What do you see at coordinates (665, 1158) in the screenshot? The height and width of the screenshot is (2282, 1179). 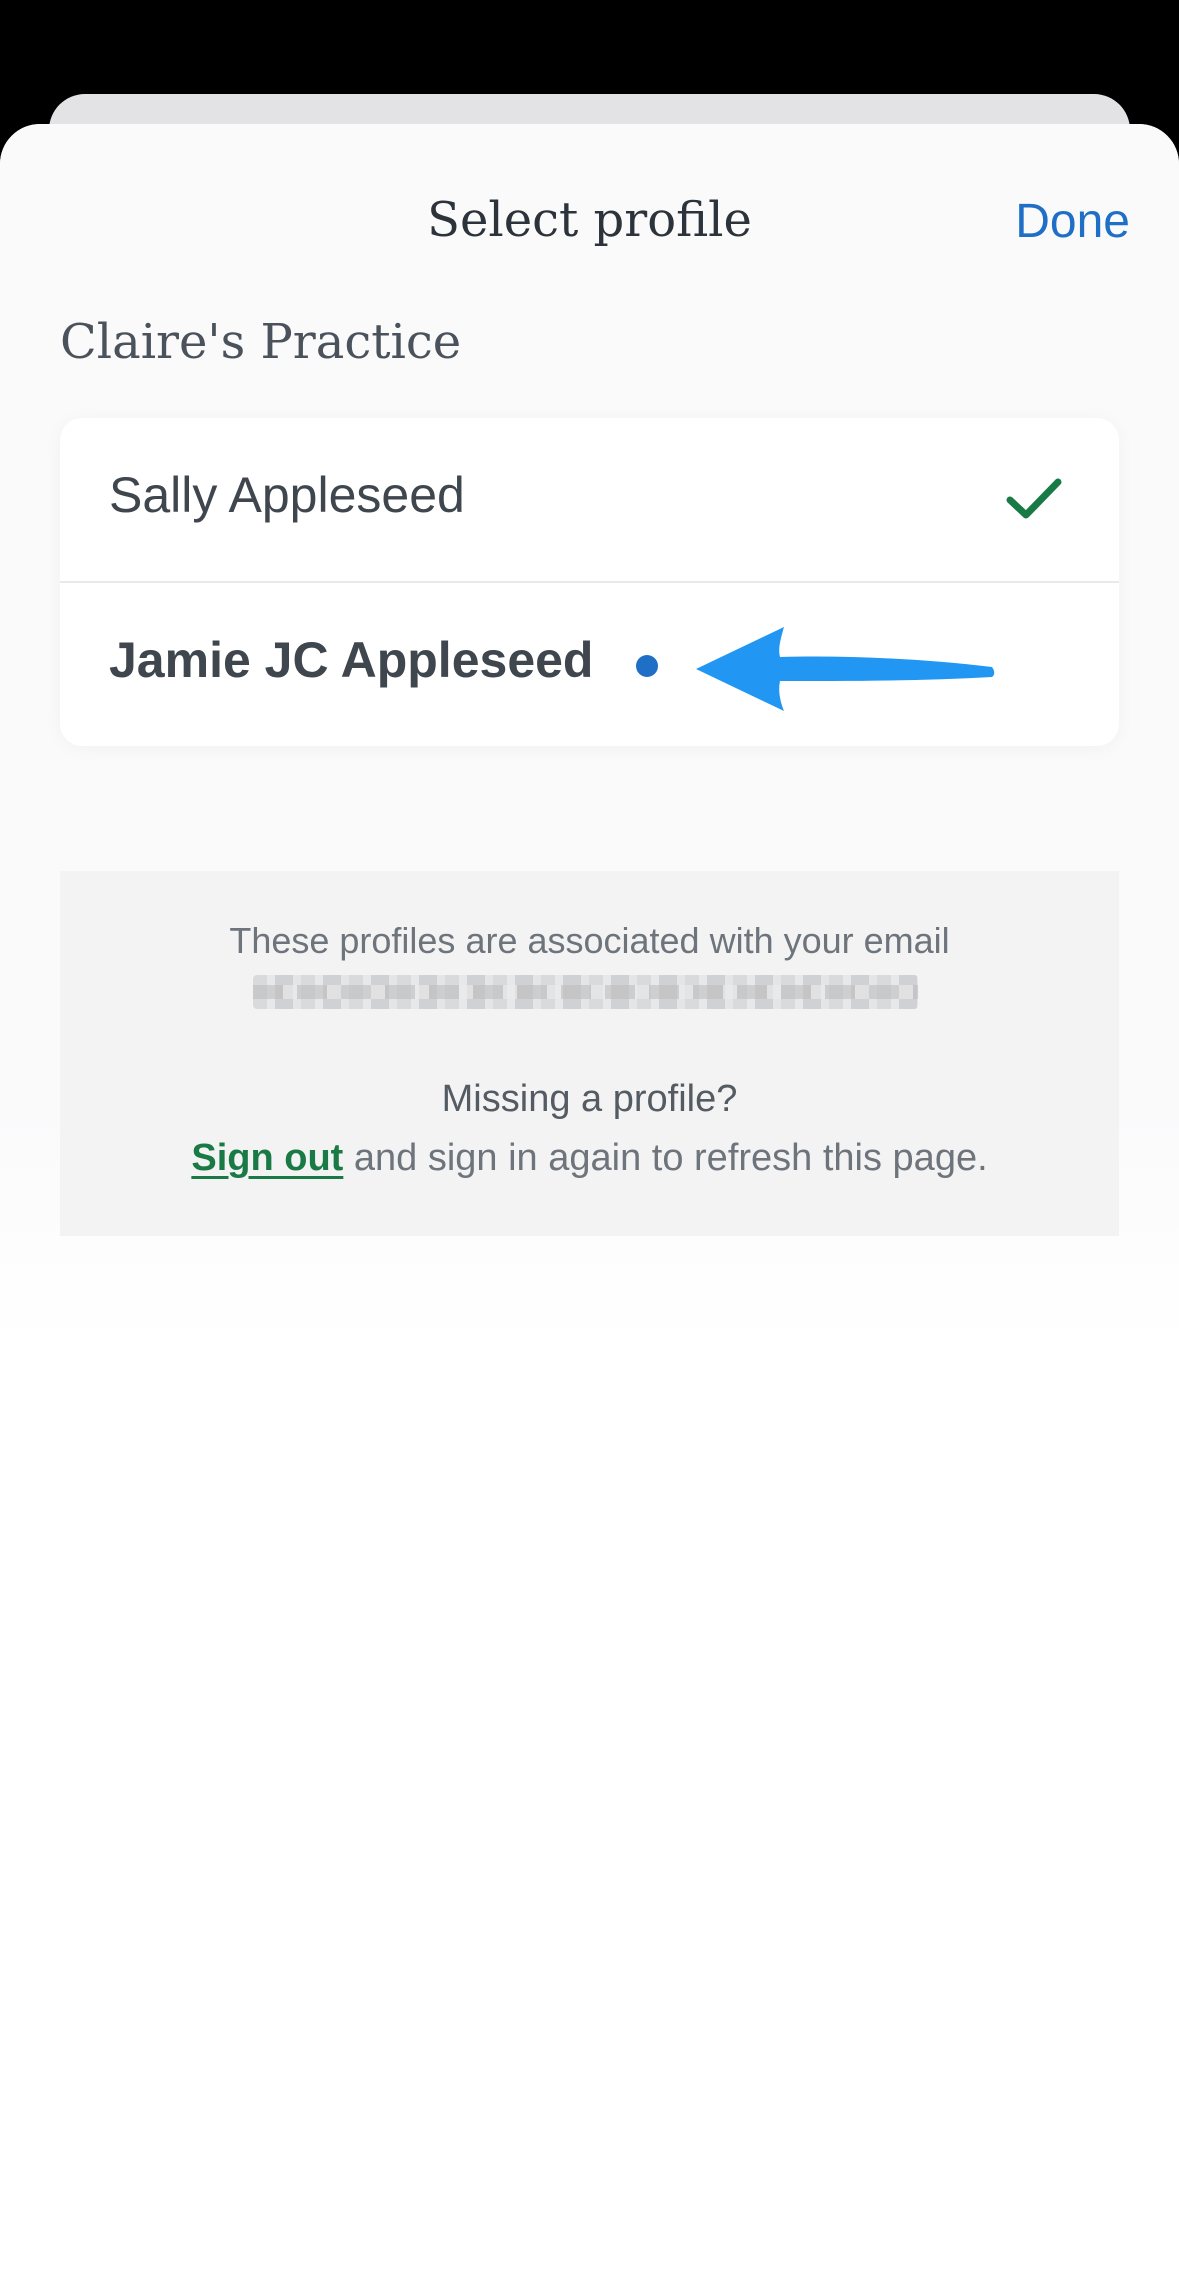 I see `signout-suffix-text: and sign in again to refresh this page.` at bounding box center [665, 1158].